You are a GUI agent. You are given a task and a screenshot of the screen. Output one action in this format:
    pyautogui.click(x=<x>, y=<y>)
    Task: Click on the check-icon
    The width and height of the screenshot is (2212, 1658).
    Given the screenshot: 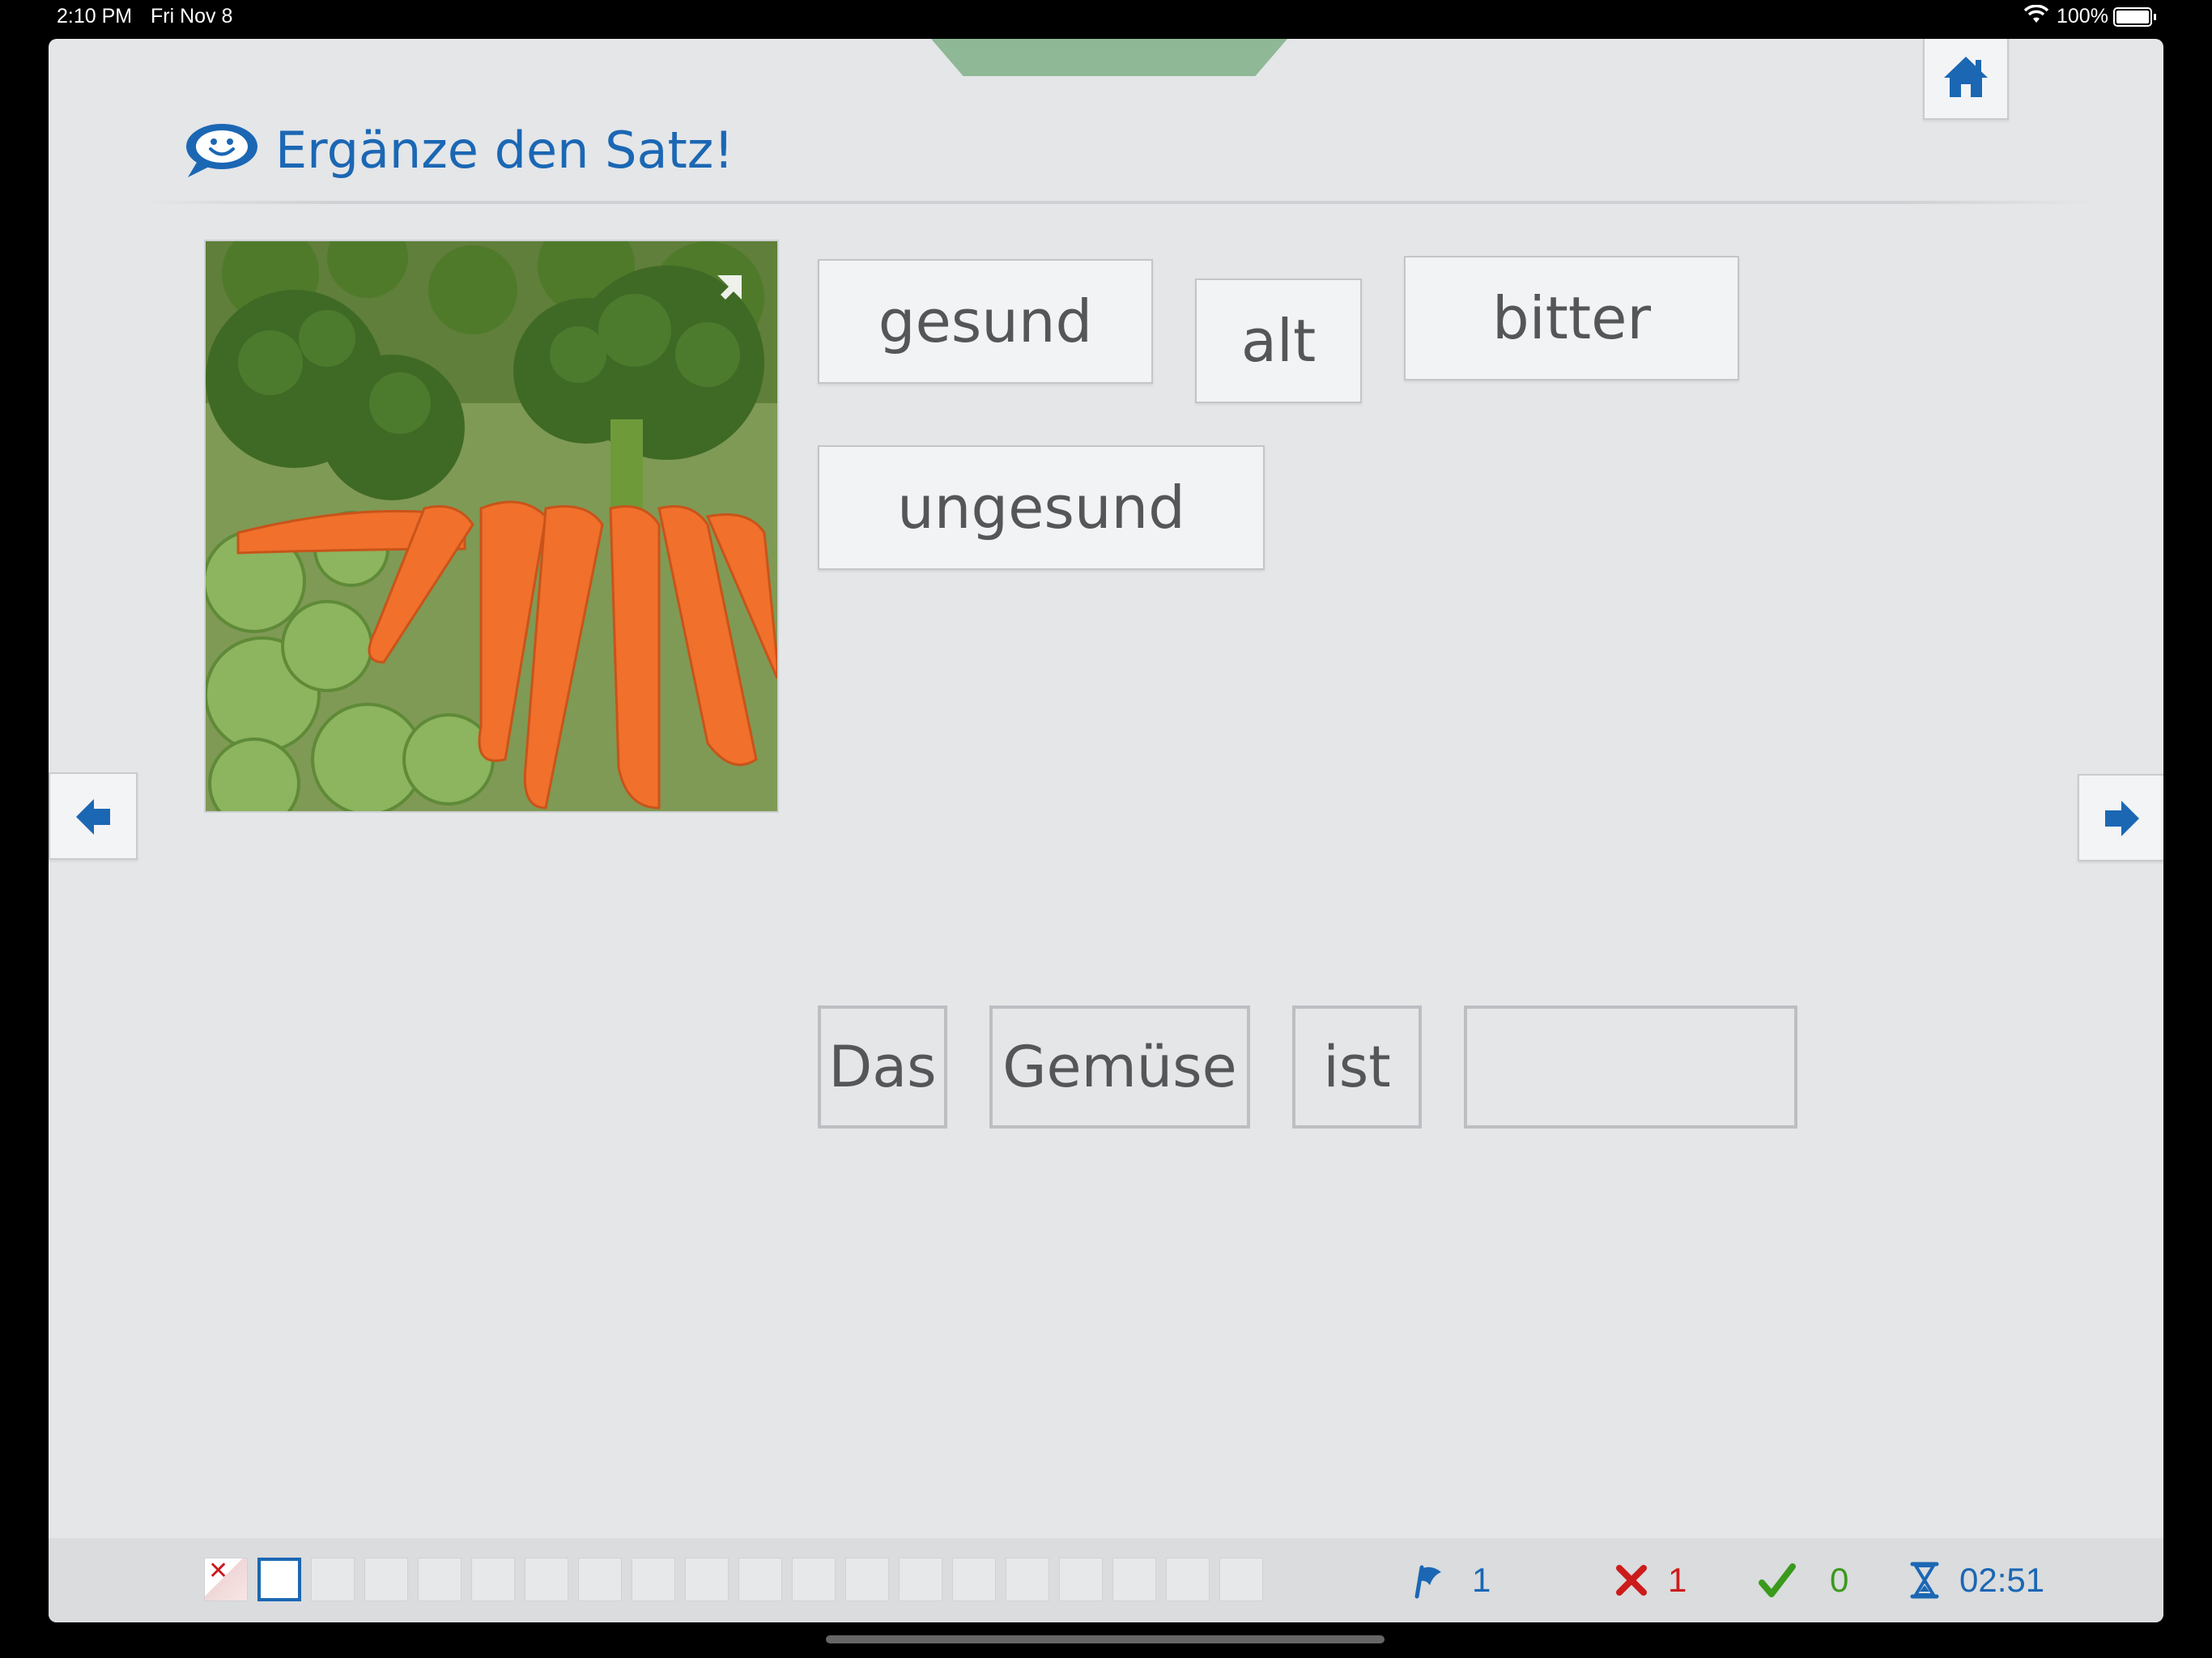 What is the action you would take?
    pyautogui.click(x=1778, y=1580)
    